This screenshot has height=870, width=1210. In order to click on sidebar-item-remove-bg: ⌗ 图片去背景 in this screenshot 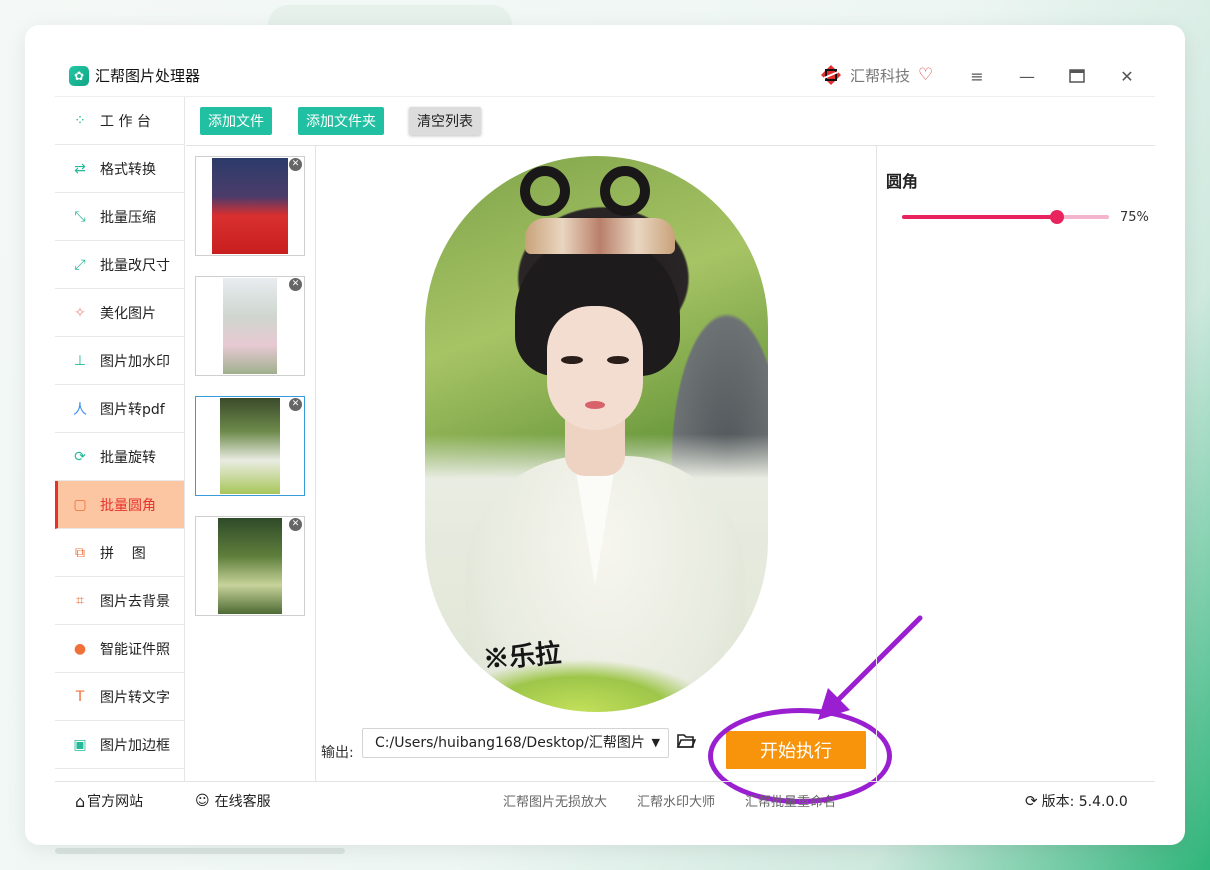, I will do `click(119, 601)`.